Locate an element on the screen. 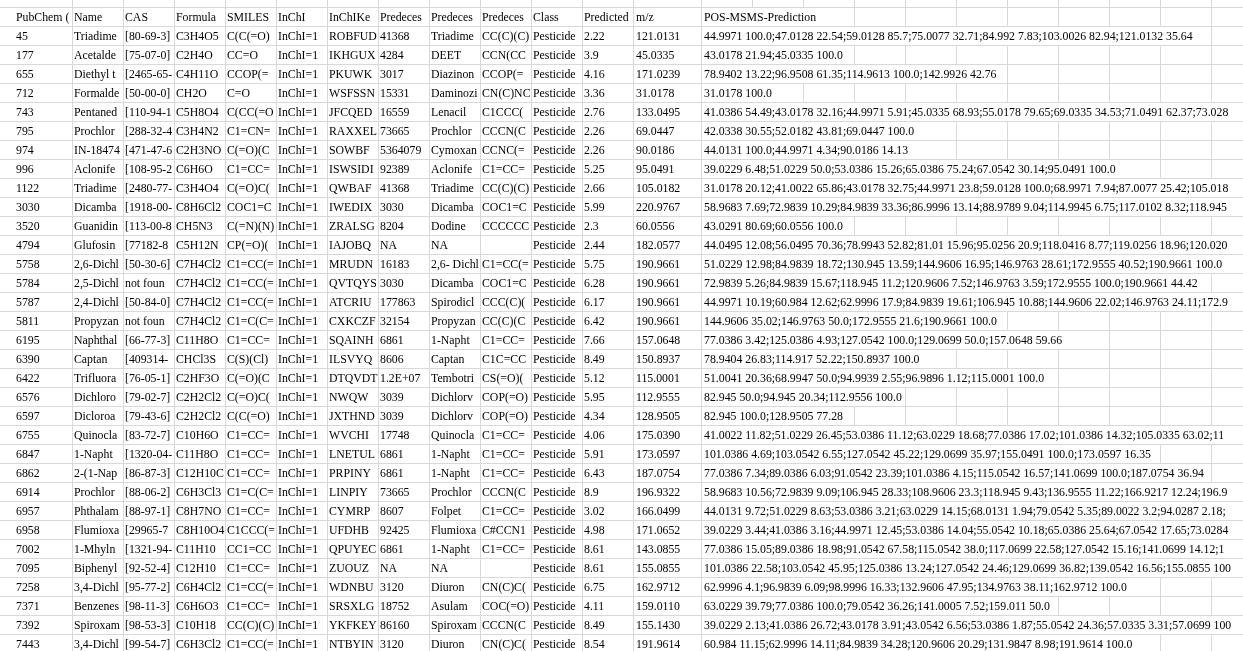  table-cell: 795 is located at coordinates (36, 131).